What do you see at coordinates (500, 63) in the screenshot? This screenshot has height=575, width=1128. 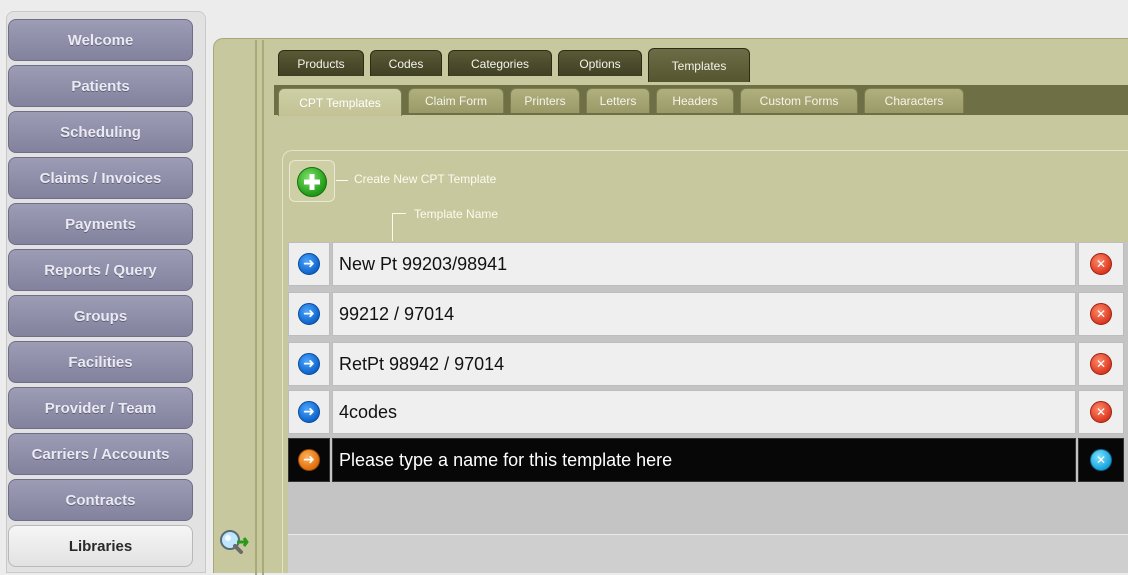 I see `tab-categories: Categories` at bounding box center [500, 63].